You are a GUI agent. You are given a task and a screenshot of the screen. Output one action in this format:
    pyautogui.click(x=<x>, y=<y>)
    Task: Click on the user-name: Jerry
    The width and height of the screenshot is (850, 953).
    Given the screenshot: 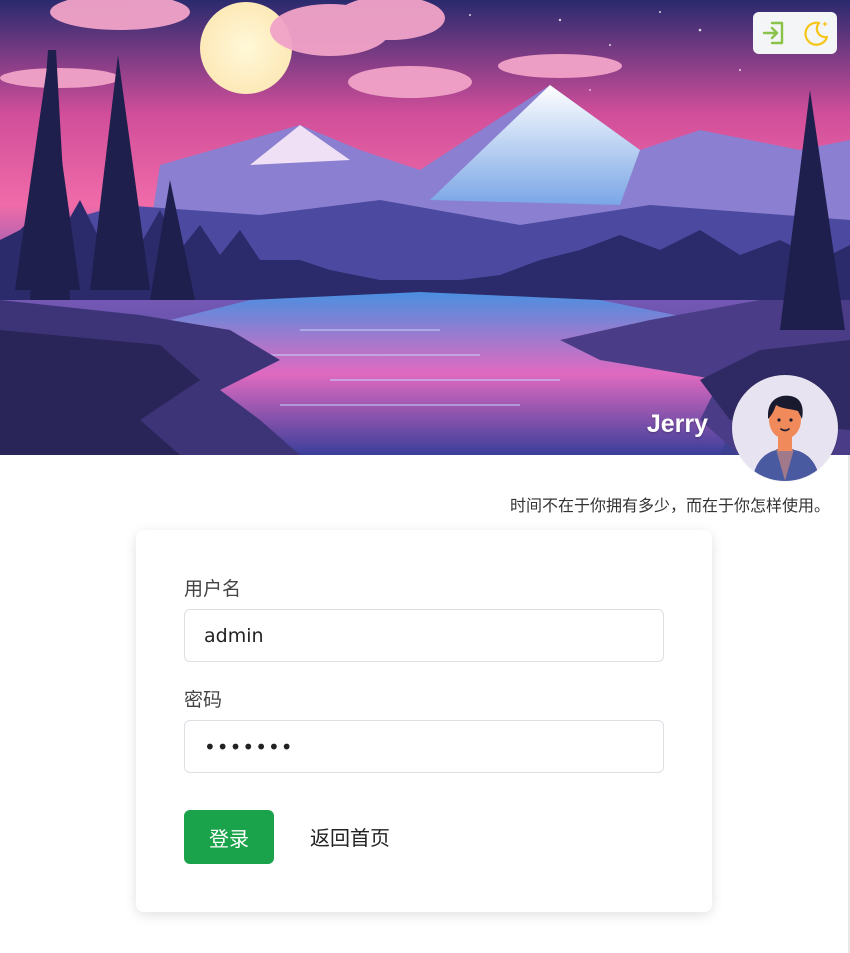 What is the action you would take?
    pyautogui.click(x=677, y=424)
    